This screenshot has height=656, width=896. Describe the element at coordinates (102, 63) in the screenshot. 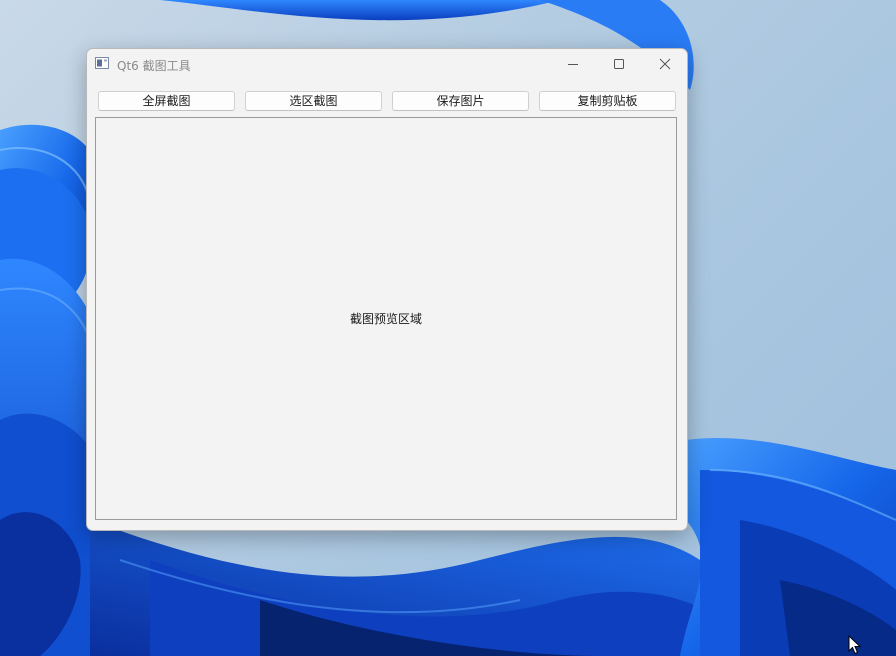

I see `window-app-icon` at that location.